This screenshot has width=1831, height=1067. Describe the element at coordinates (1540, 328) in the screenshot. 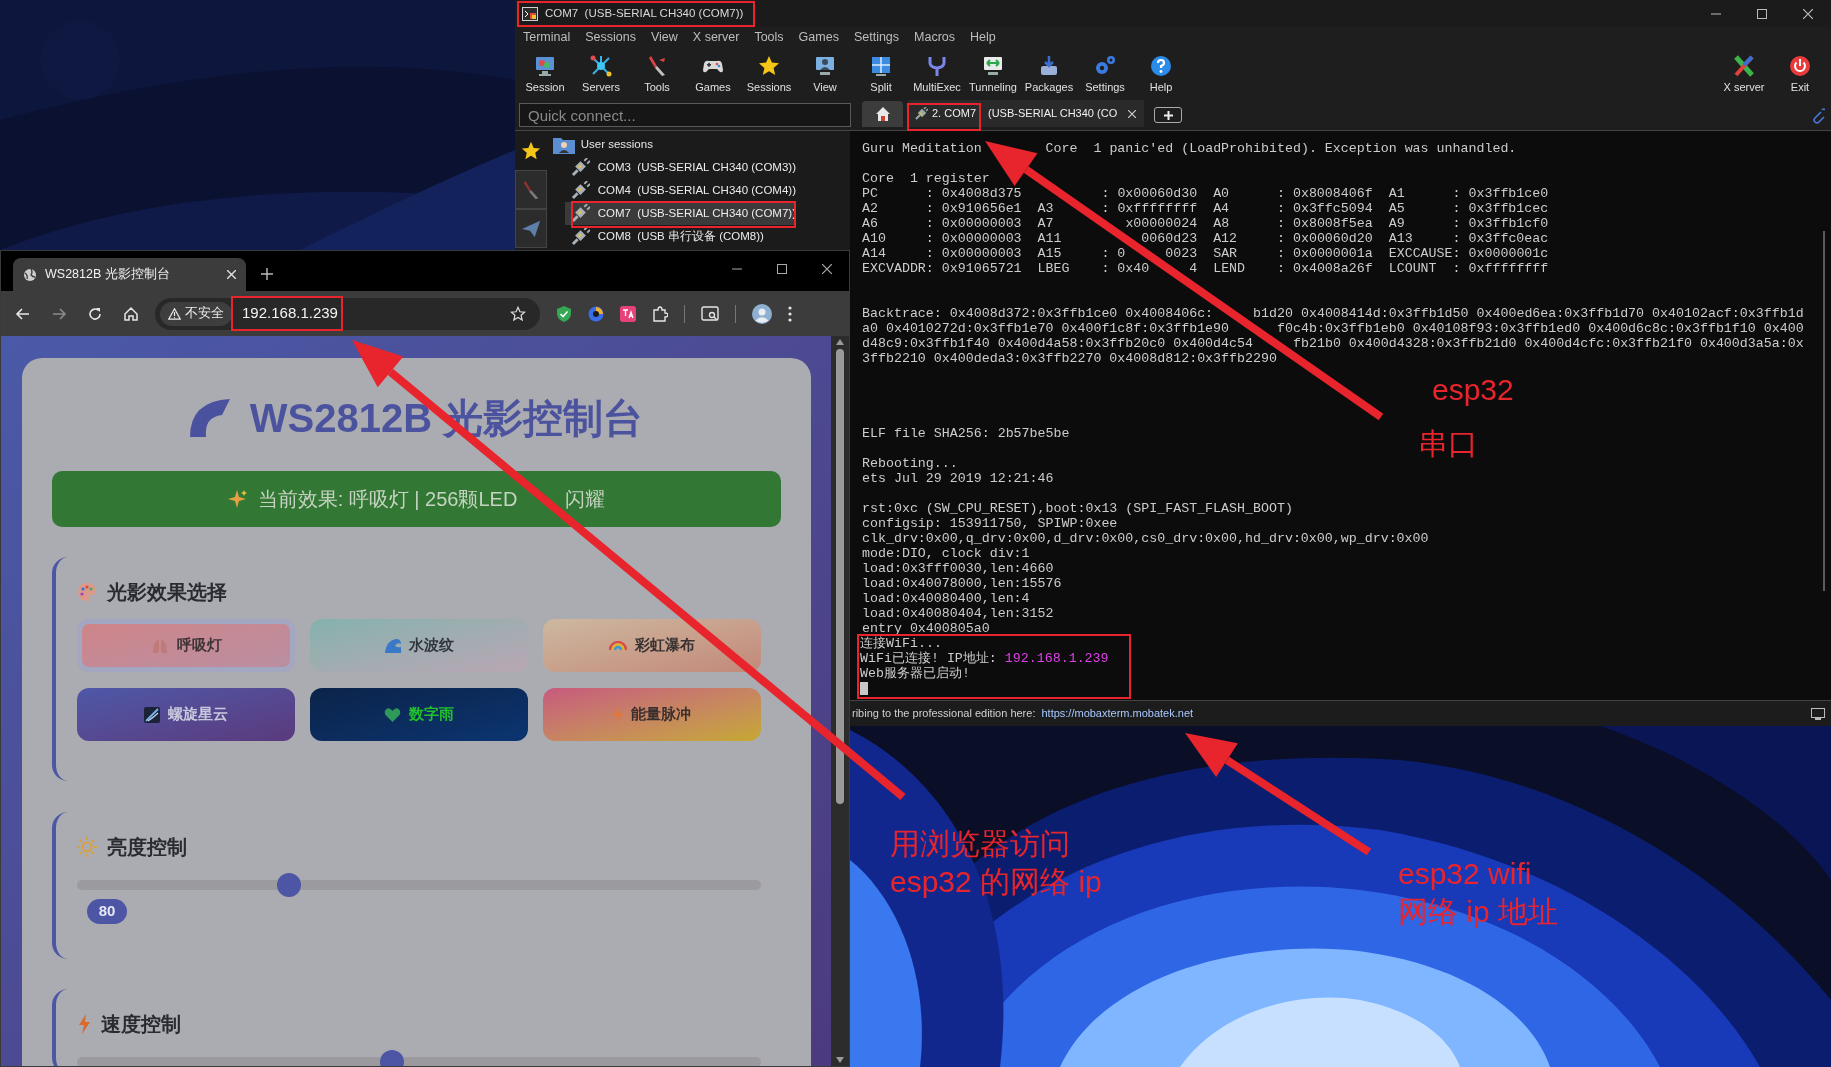

I see `terminal-line: f0c4b:0x3ffb1eb0 0x40108f93:0x3ffb1ed0 0x400d6c8c:0x3ffb1f10 0x400` at that location.